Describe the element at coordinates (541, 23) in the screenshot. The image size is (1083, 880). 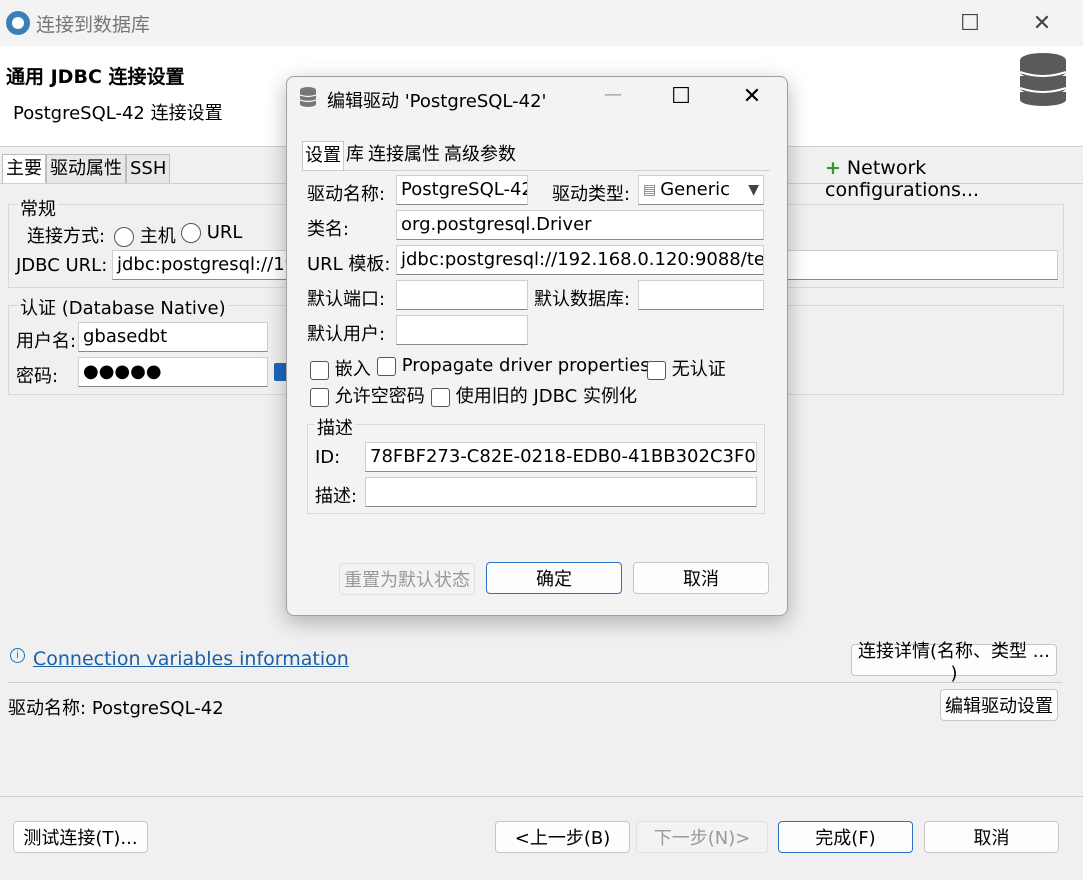
I see `title-bar` at that location.